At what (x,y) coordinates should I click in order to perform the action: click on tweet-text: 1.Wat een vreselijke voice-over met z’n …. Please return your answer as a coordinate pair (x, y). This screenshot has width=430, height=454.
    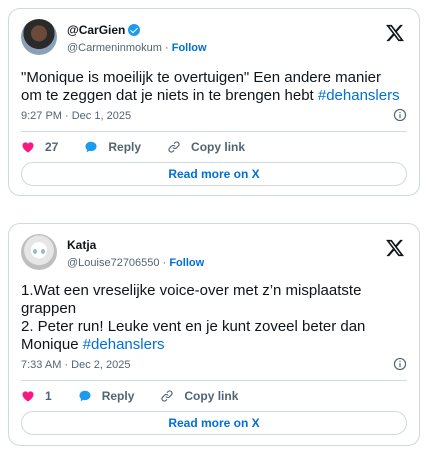
    Looking at the image, I should click on (213, 318).